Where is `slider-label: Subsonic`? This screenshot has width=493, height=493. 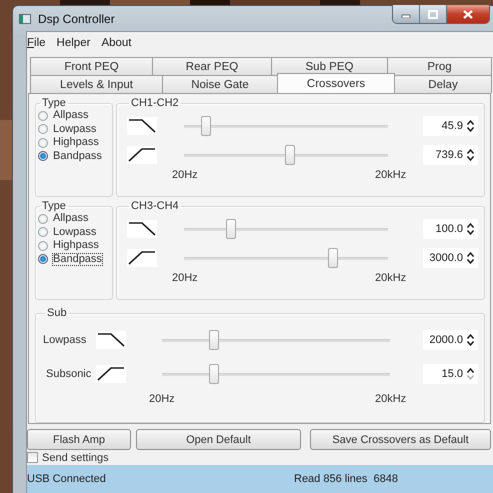 slider-label: Subsonic is located at coordinates (68, 374).